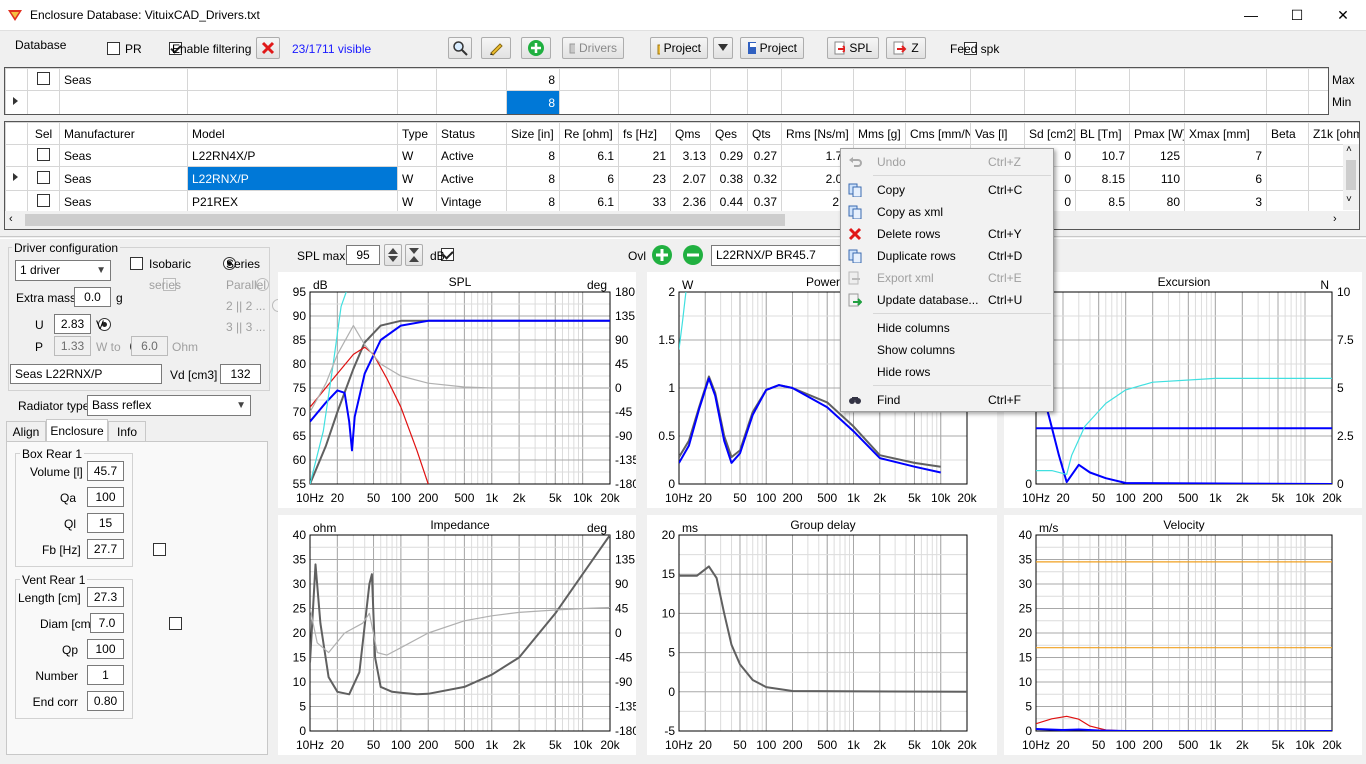 This screenshot has width=1366, height=764. Describe the element at coordinates (105, 675) in the screenshot. I see `number-input: 1` at that location.